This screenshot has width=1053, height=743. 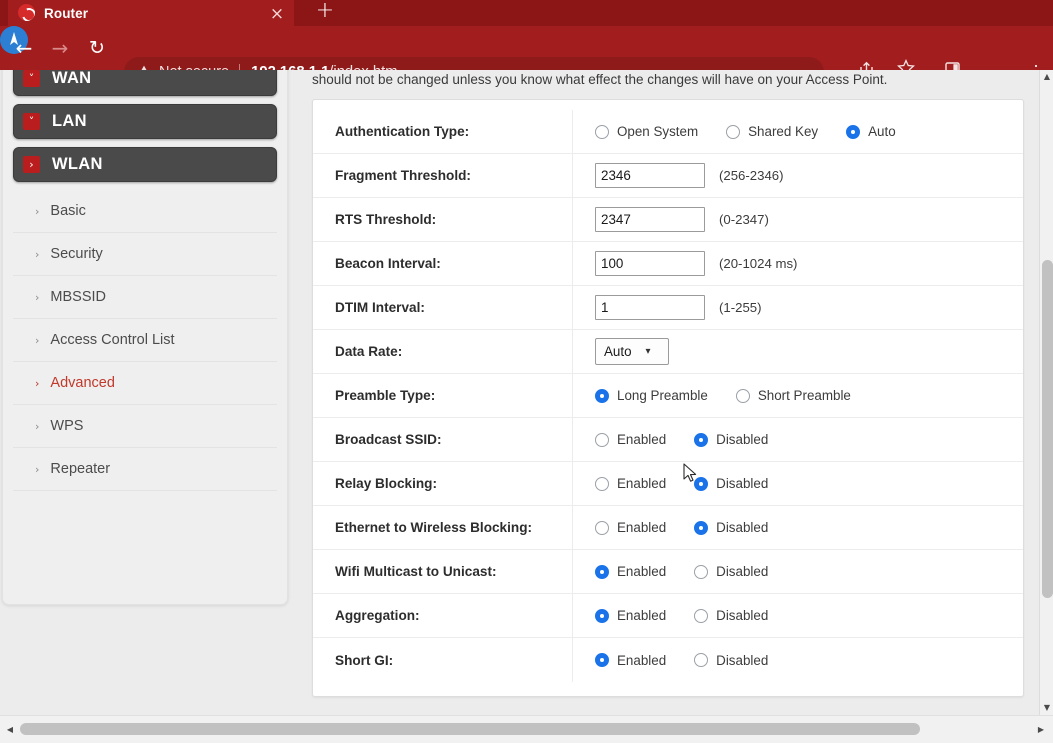 I want to click on radio-option-relay-blocking-enabled: Enabled, so click(x=639, y=483).